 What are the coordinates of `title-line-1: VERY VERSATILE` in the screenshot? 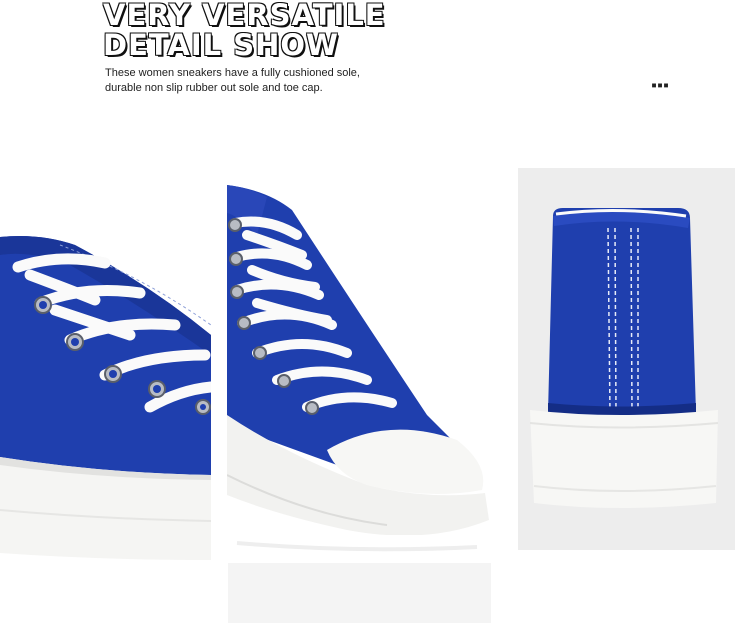 It's located at (244, 16).